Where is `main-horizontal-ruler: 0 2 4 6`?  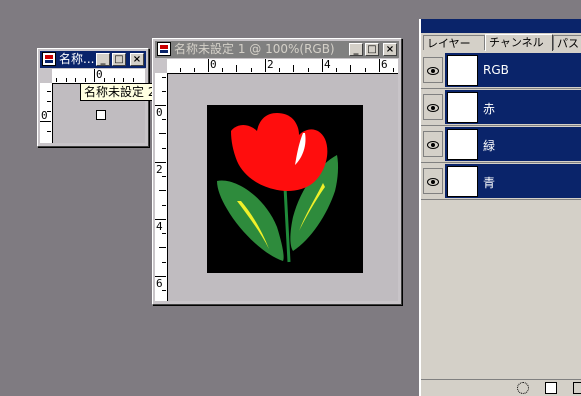 main-horizontal-ruler: 0 2 4 6 is located at coordinates (282, 66).